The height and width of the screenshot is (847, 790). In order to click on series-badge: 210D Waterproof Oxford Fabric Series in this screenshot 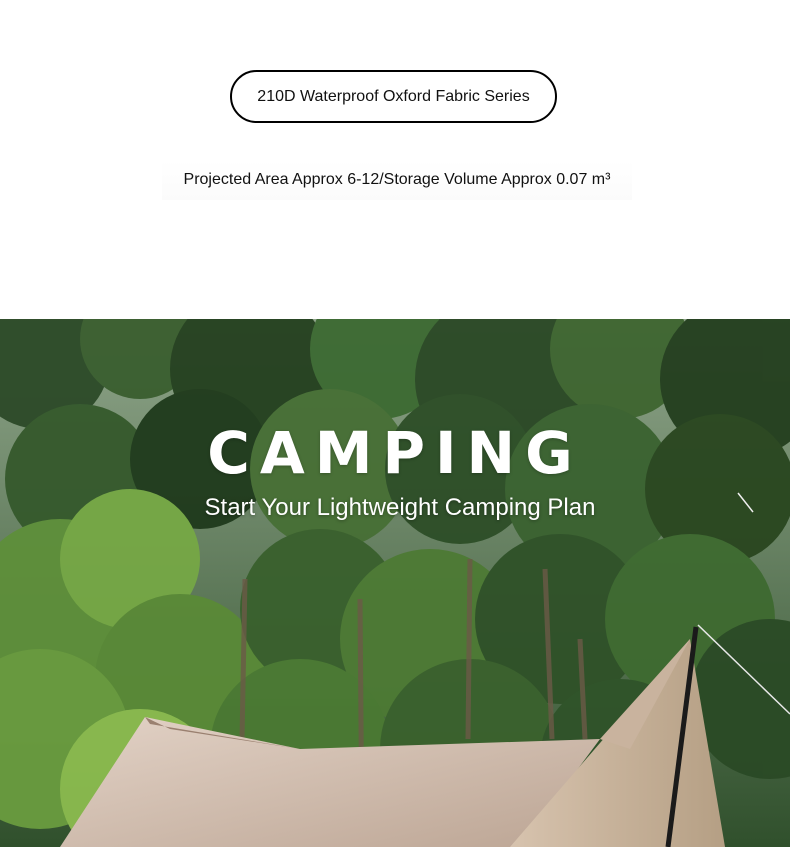, I will do `click(393, 96)`.